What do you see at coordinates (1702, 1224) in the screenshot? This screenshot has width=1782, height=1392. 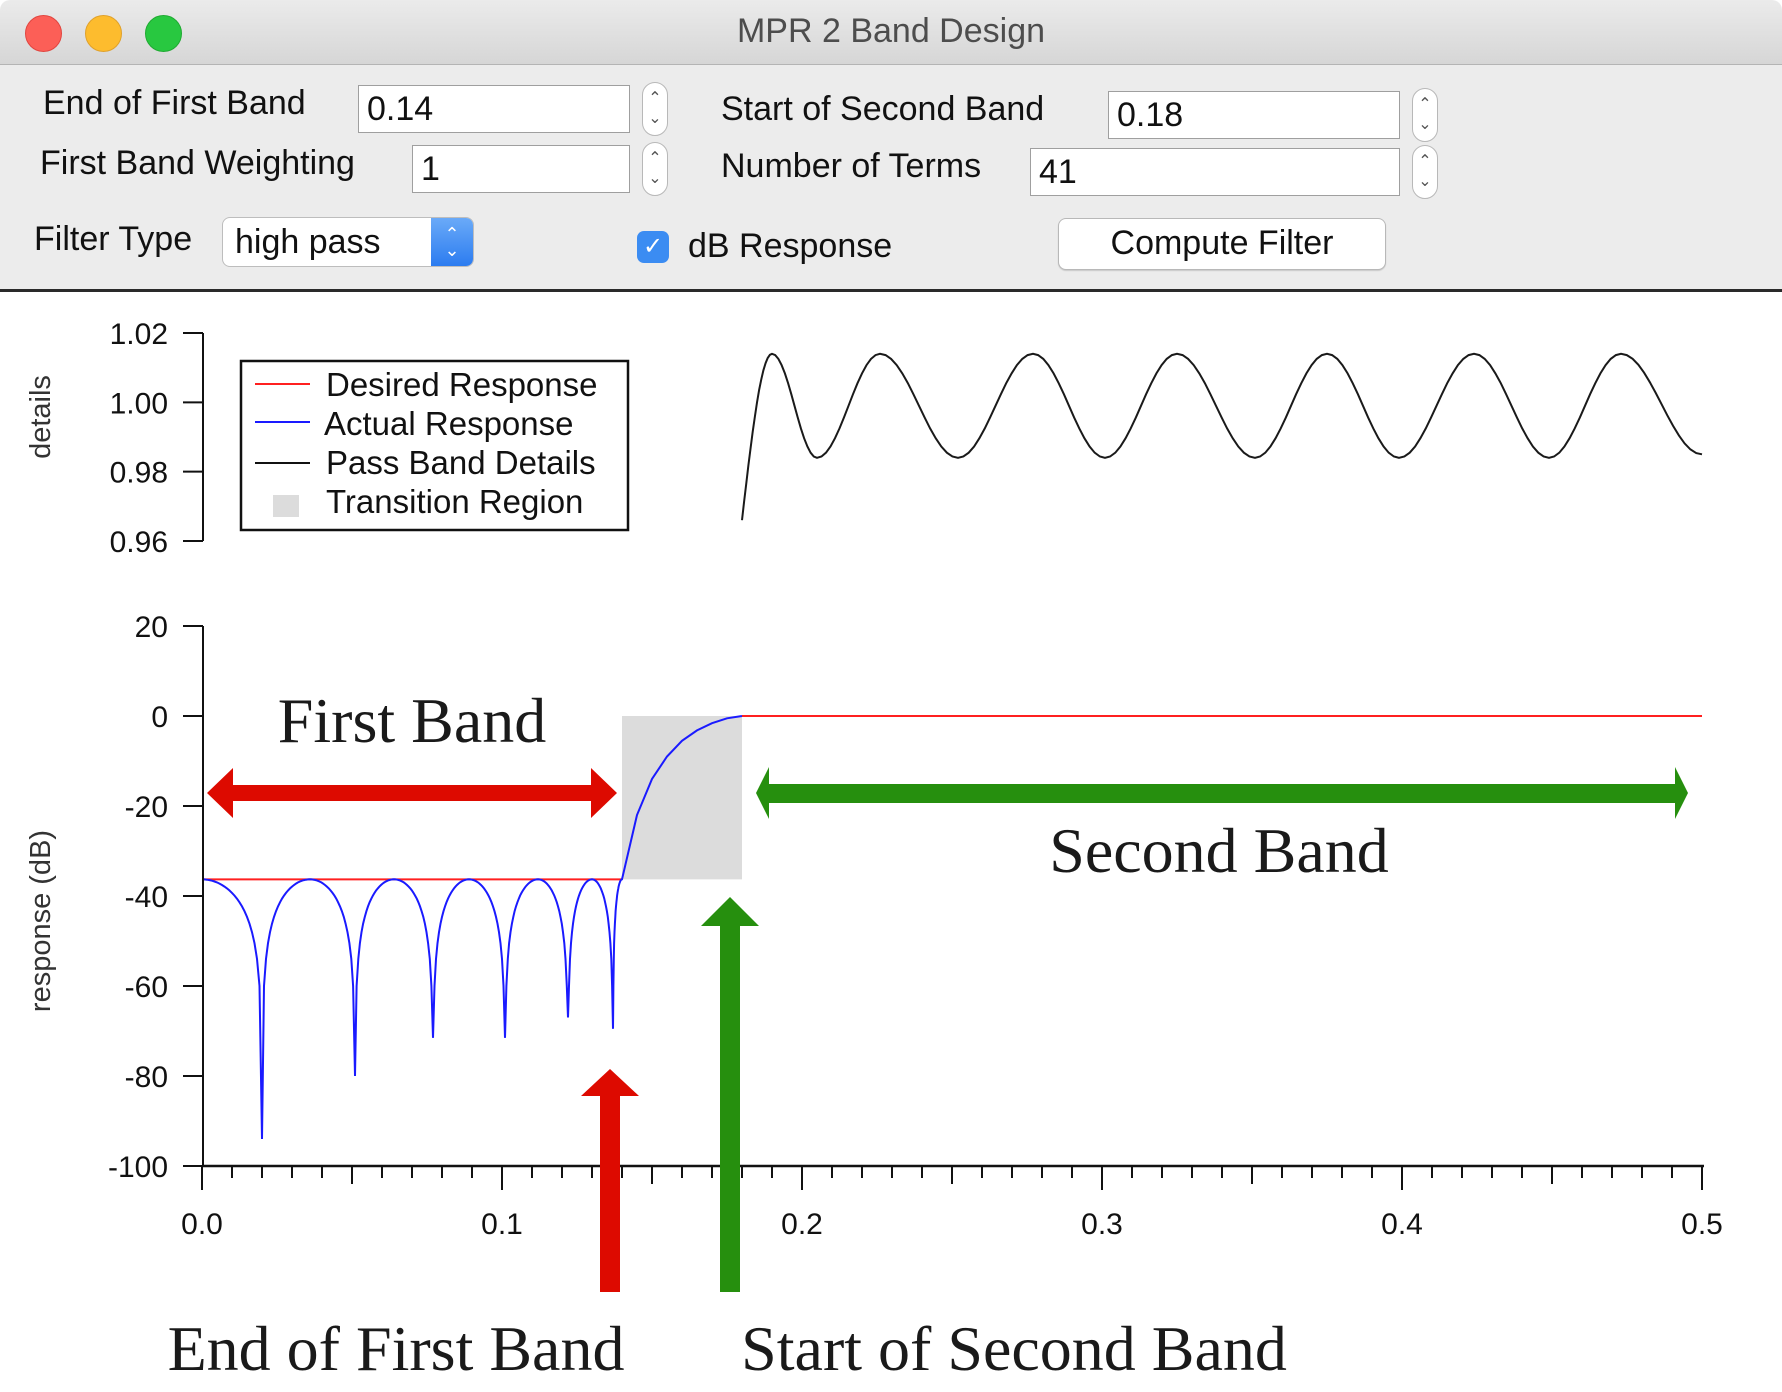 I see `response-x-tick-label: 0.5` at bounding box center [1702, 1224].